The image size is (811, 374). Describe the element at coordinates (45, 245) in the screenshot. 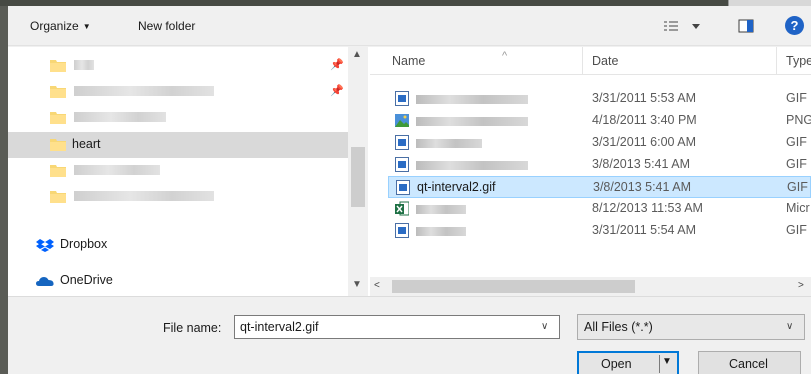

I see `dropbox-icon` at that location.